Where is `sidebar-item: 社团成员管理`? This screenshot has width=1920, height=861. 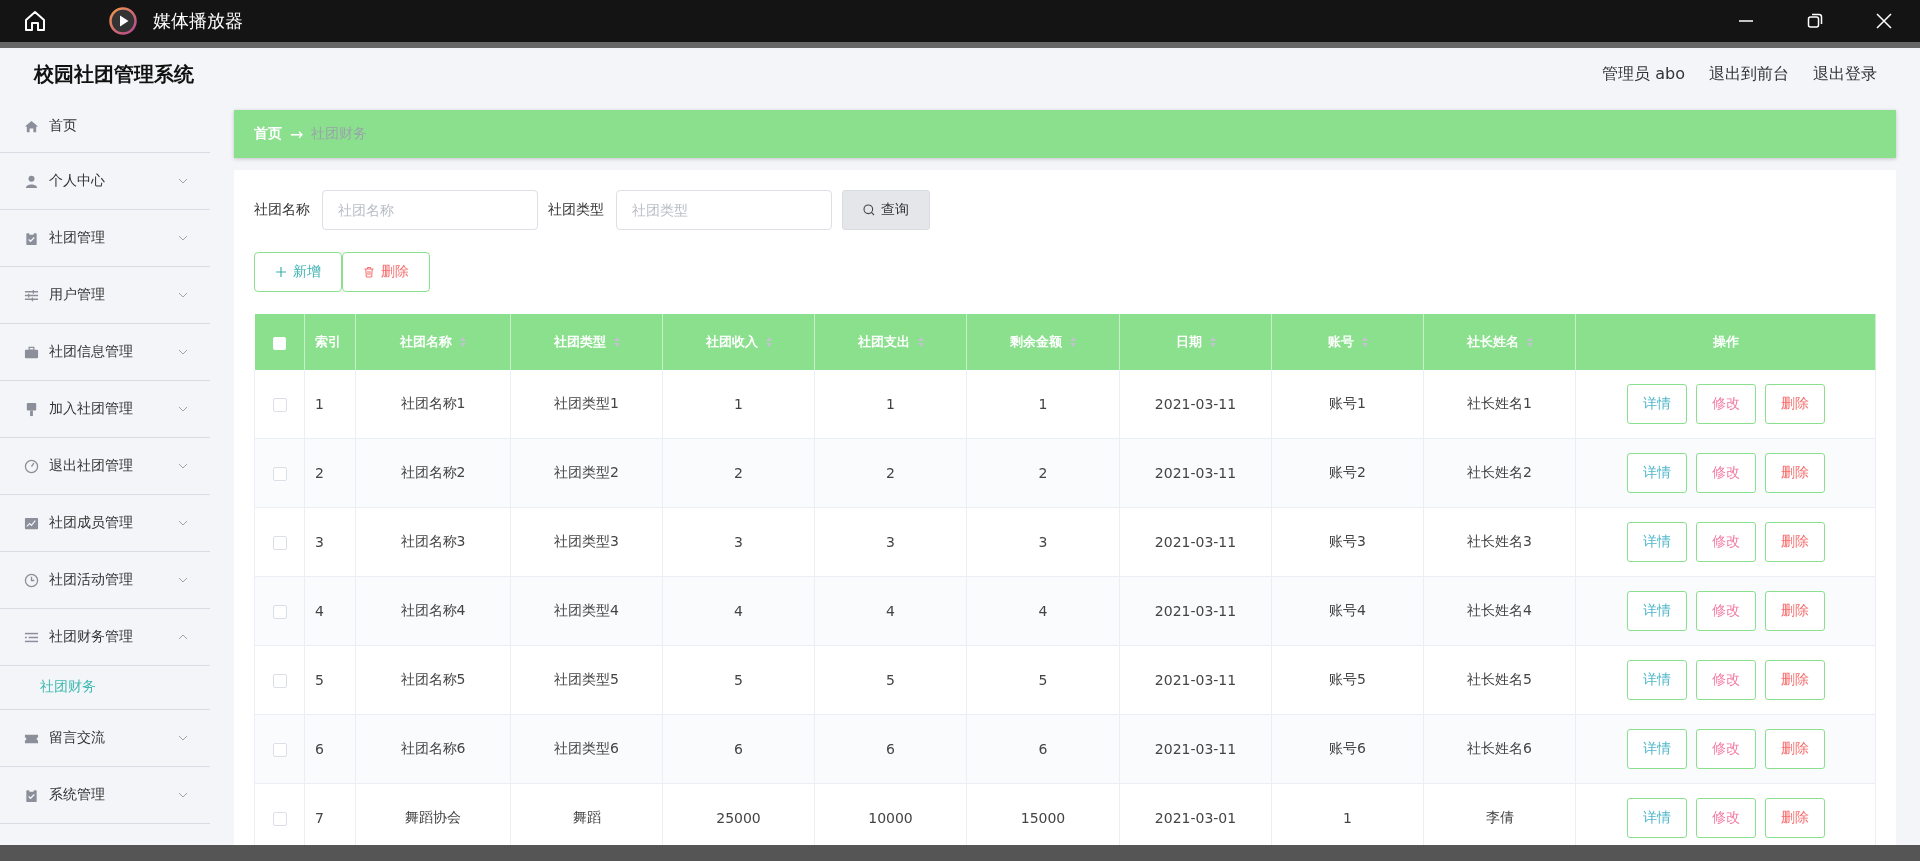 sidebar-item: 社团成员管理 is located at coordinates (105, 523).